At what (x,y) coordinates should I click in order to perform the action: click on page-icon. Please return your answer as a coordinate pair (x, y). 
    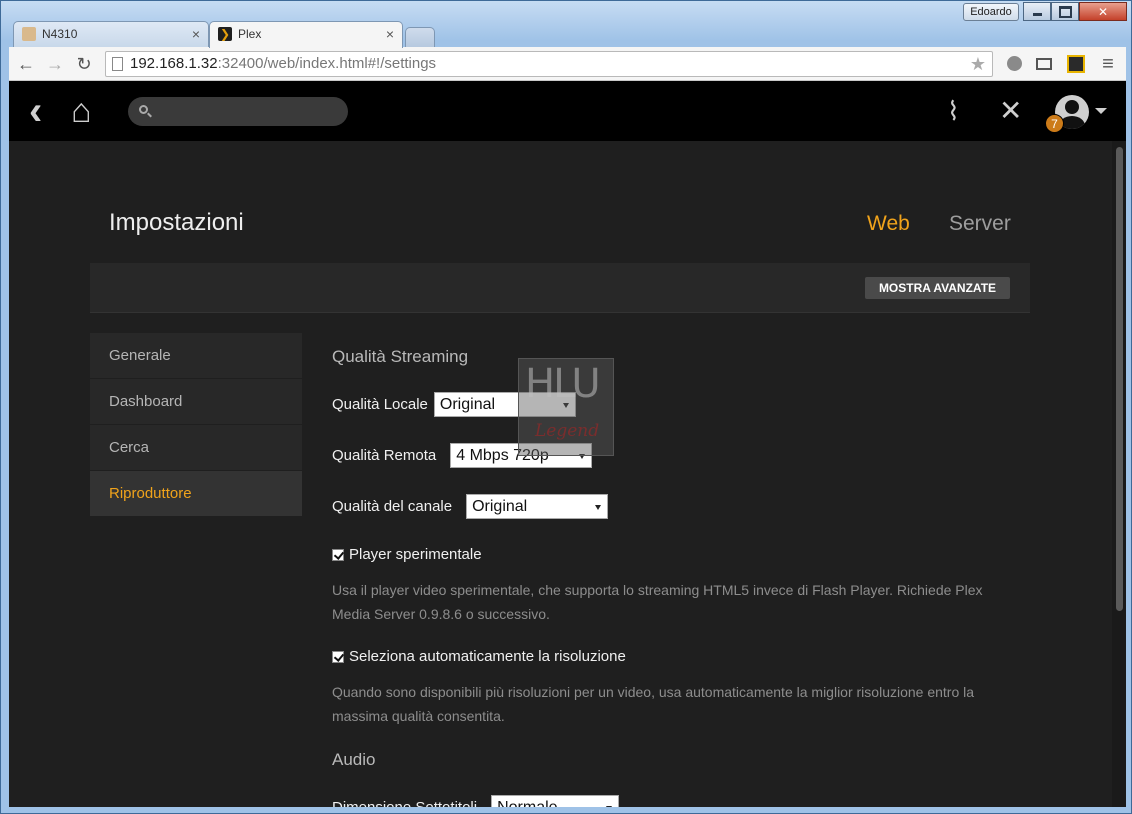
    Looking at the image, I should click on (117, 64).